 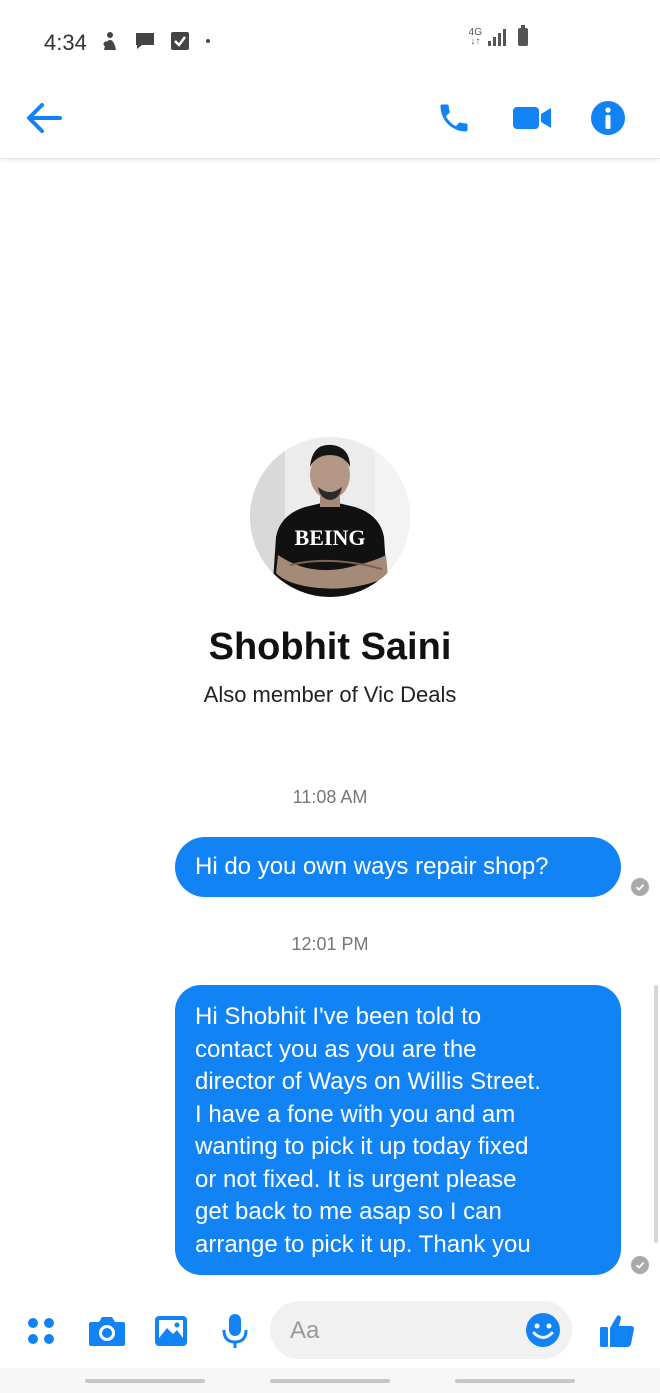 What do you see at coordinates (363, 1244) in the screenshot?
I see `message-line: arrange to pick it up. Thank you` at bounding box center [363, 1244].